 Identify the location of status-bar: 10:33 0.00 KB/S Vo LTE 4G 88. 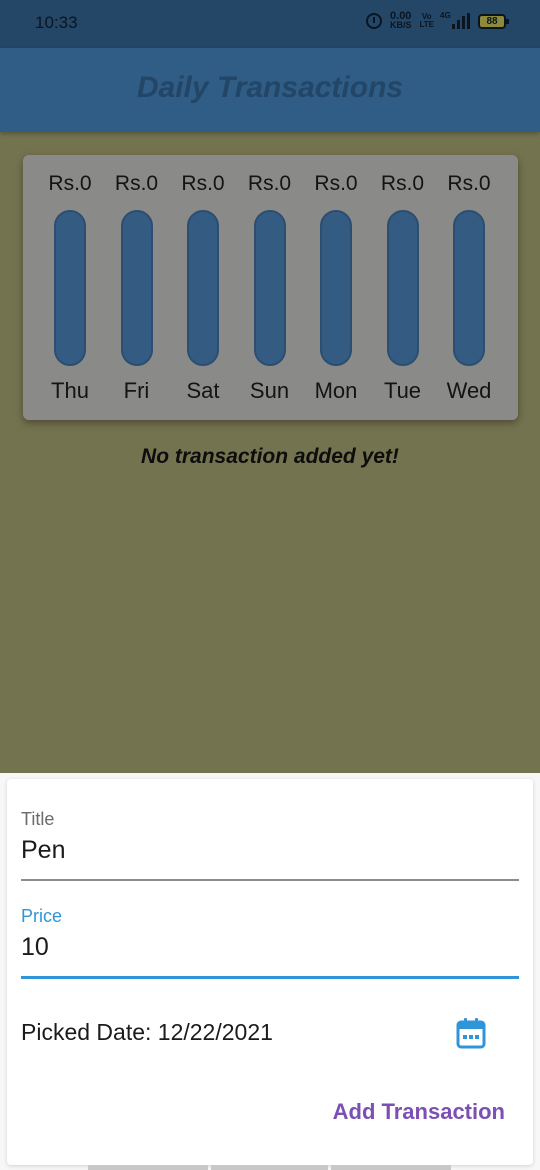
(270, 24).